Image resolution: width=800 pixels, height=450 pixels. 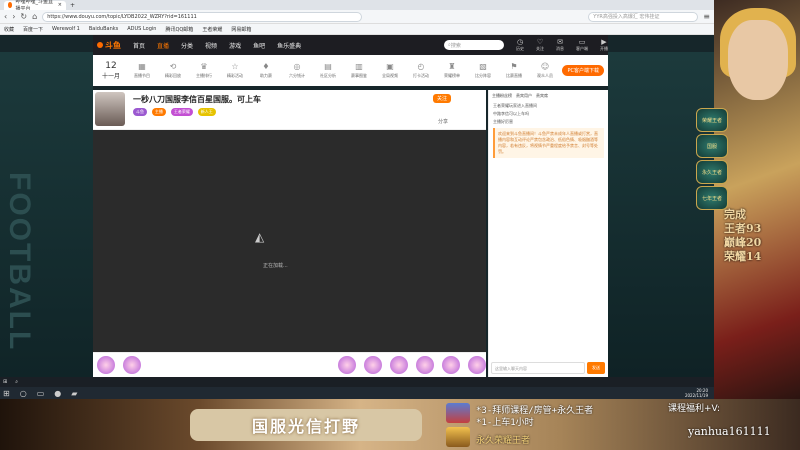 What do you see at coordinates (187, 45) in the screenshot?
I see `nav-category: 分类` at bounding box center [187, 45].